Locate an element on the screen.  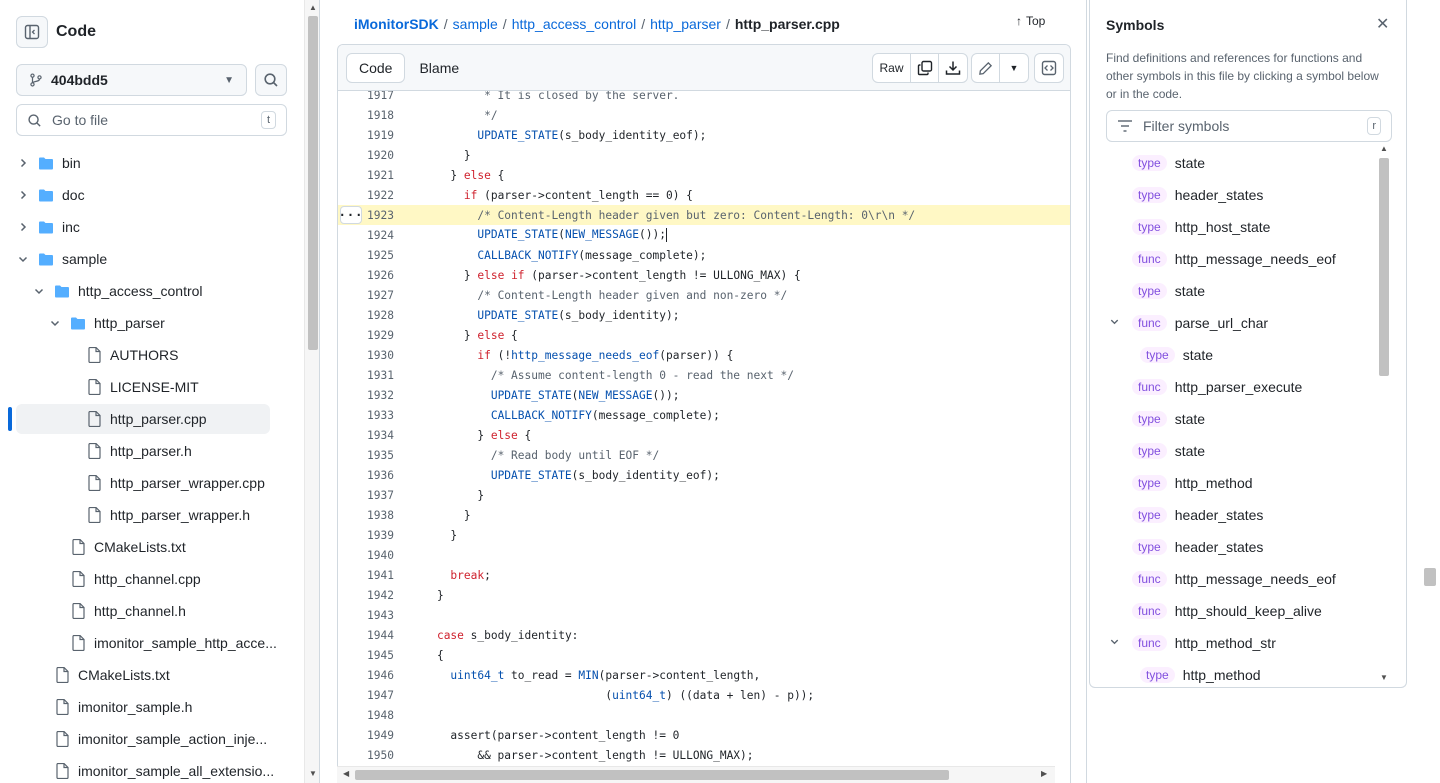
tree-folder: bin is located at coordinates (150, 163).